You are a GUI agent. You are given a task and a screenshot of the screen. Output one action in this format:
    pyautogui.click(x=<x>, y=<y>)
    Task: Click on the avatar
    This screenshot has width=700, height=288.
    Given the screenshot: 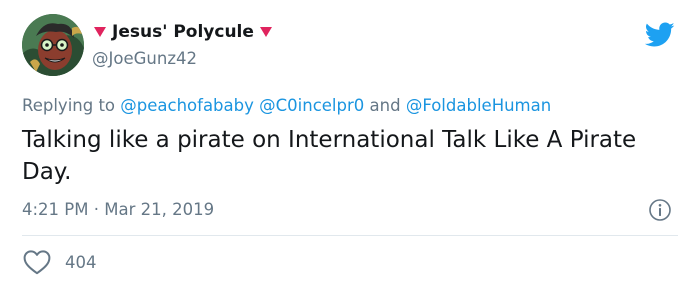 What is the action you would take?
    pyautogui.click(x=53, y=45)
    